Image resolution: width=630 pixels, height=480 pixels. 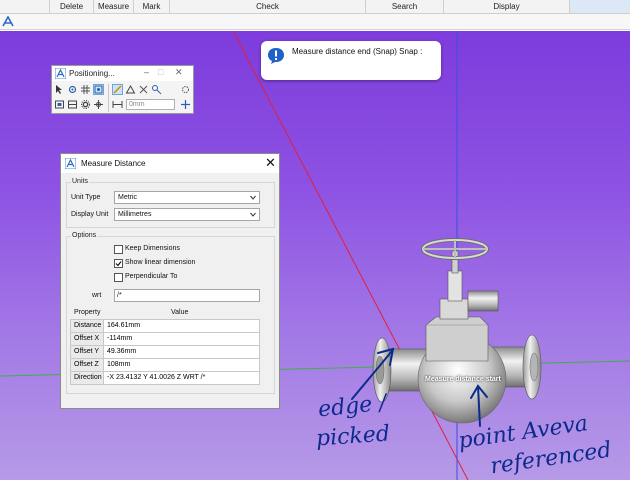 What do you see at coordinates (152, 248) in the screenshot?
I see `keep-dimensions-label: Keep Dimensions` at bounding box center [152, 248].